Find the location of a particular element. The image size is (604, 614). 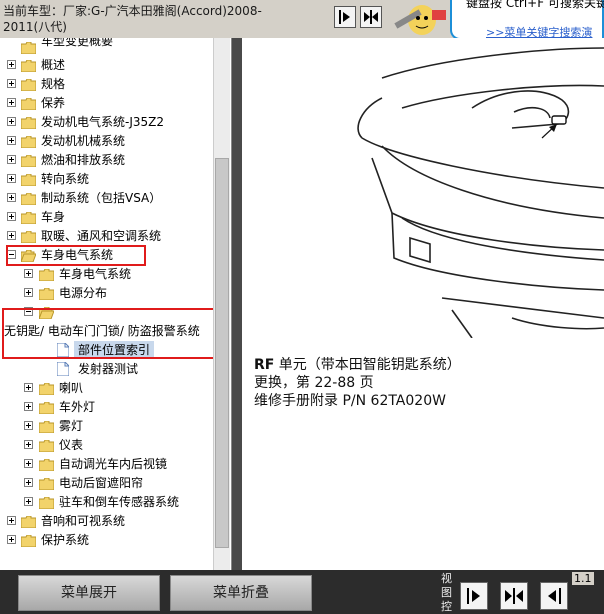

tree-scrollbar is located at coordinates (221, 304).